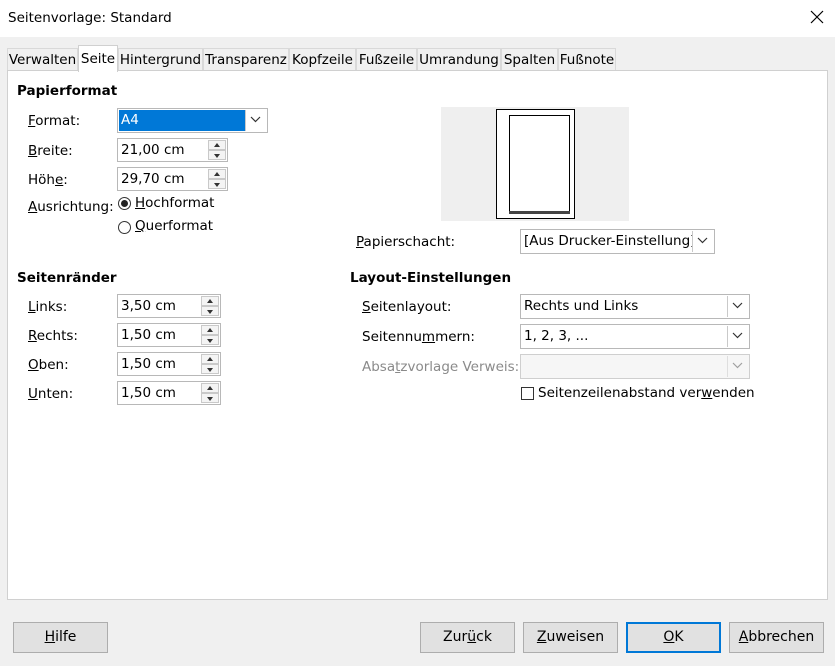  Describe the element at coordinates (60, 637) in the screenshot. I see `help-button: Hilfe` at that location.